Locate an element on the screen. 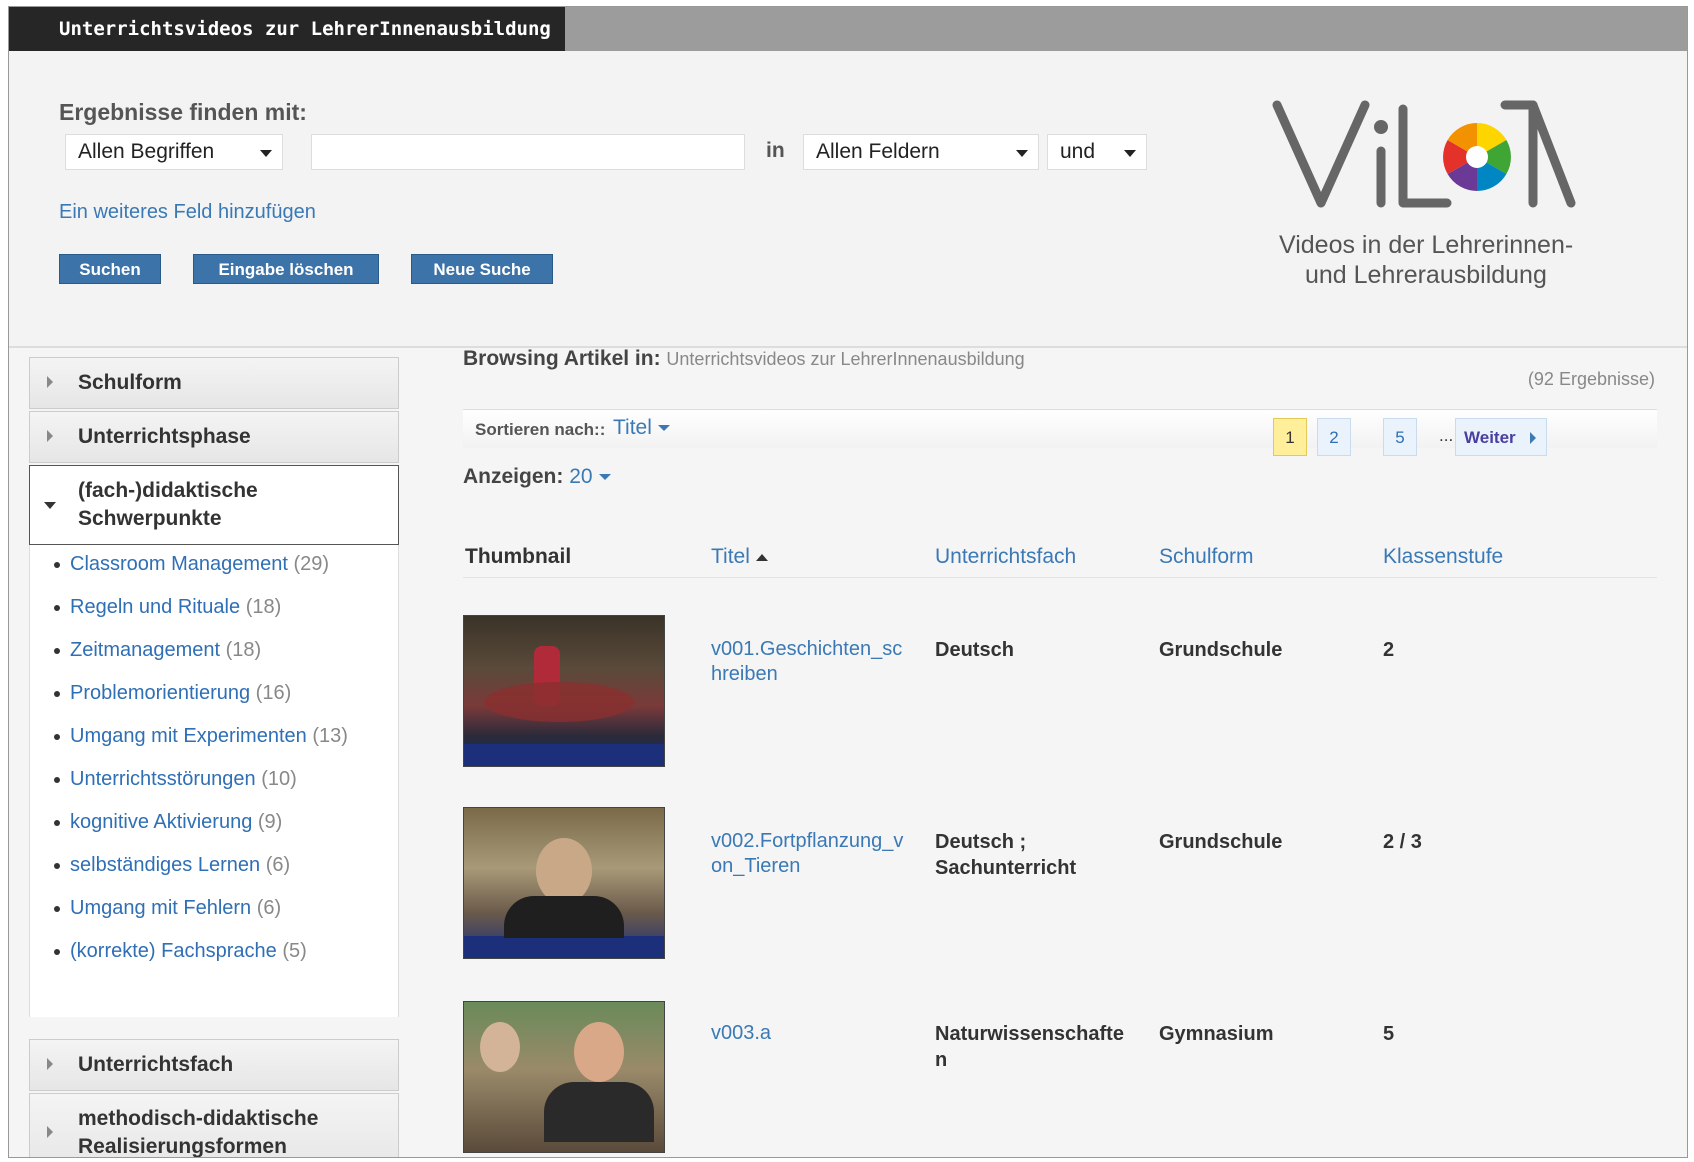 This screenshot has width=1694, height=1162. facet-value-link: Problemorientierung is located at coordinates (160, 693).